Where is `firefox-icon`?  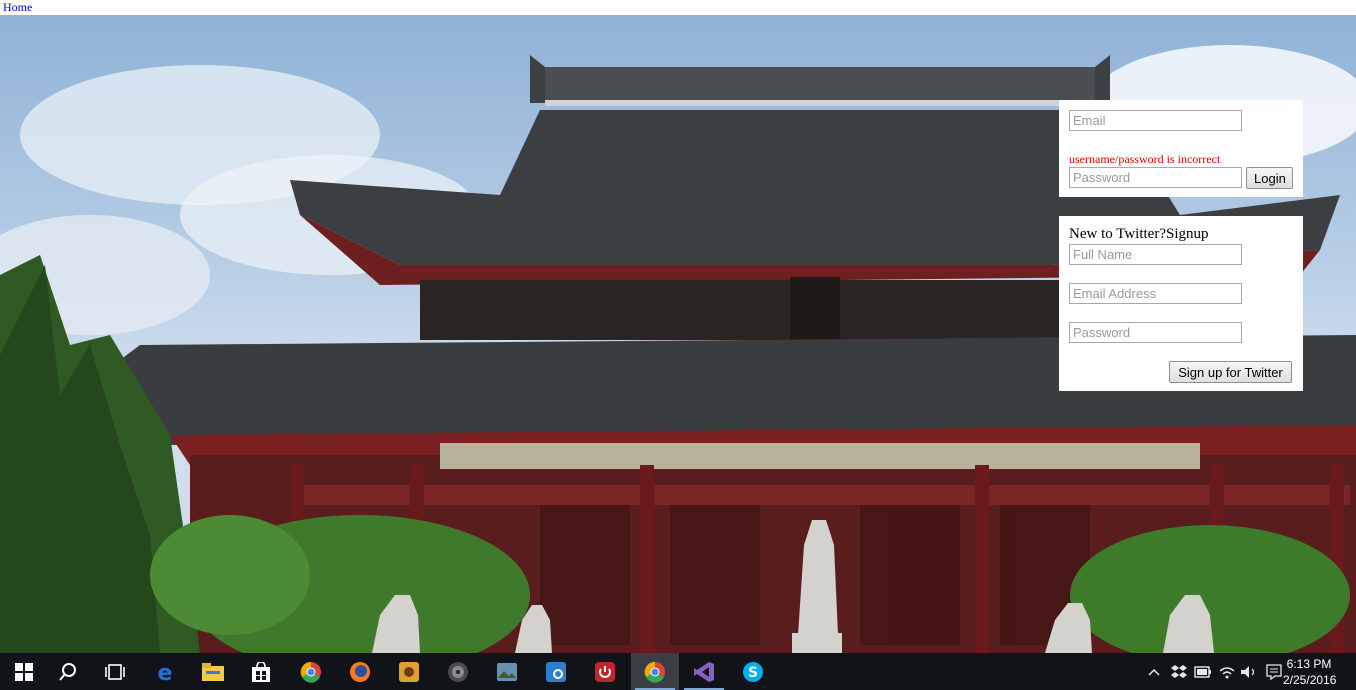 firefox-icon is located at coordinates (360, 671).